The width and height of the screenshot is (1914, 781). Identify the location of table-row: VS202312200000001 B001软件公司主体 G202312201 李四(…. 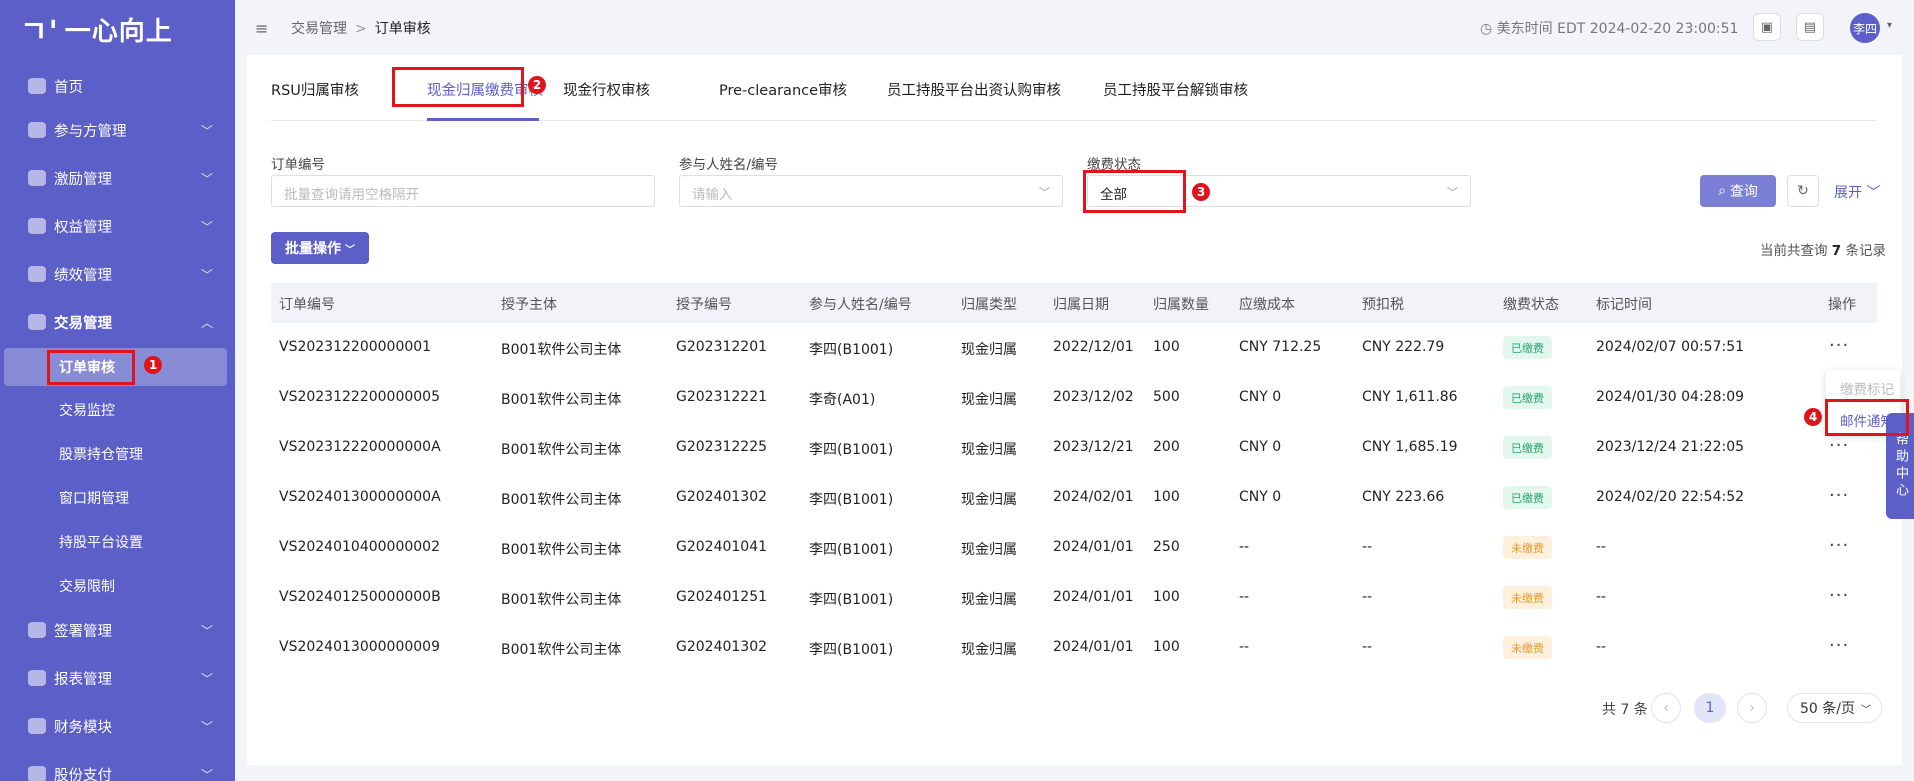
(1074, 348).